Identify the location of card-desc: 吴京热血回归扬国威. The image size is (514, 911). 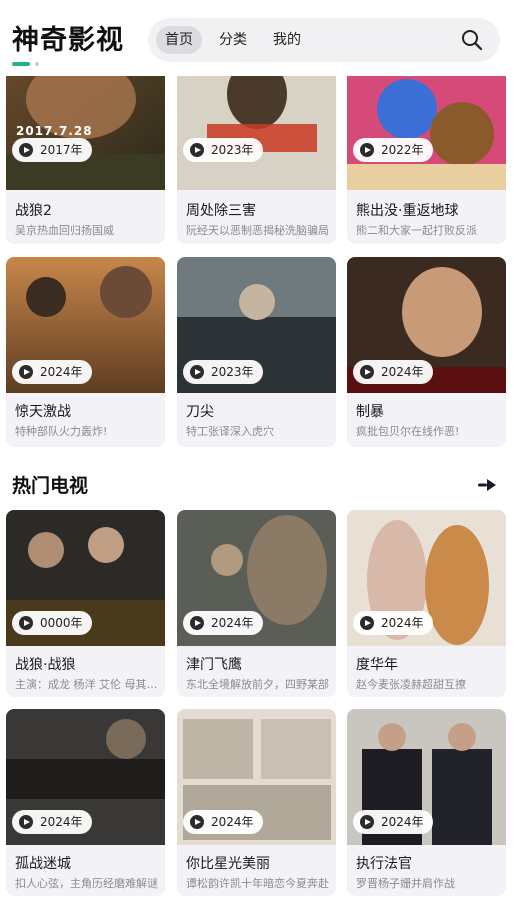
(64, 230).